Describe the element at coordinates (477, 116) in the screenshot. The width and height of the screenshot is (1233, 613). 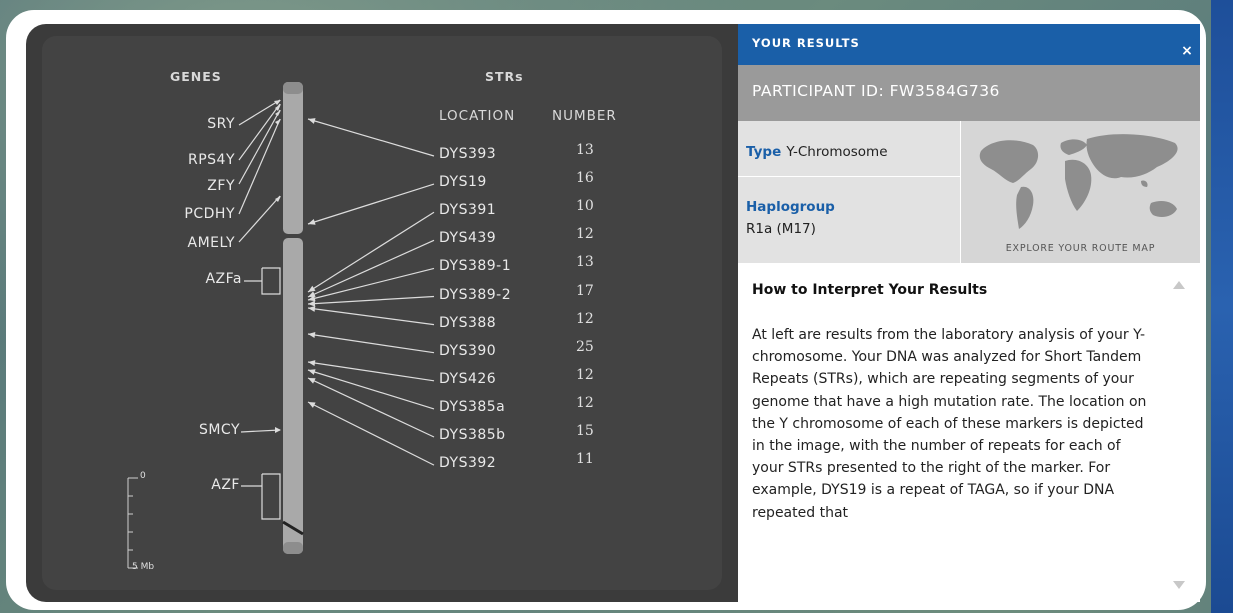
I see `location-header: LOCATION` at that location.